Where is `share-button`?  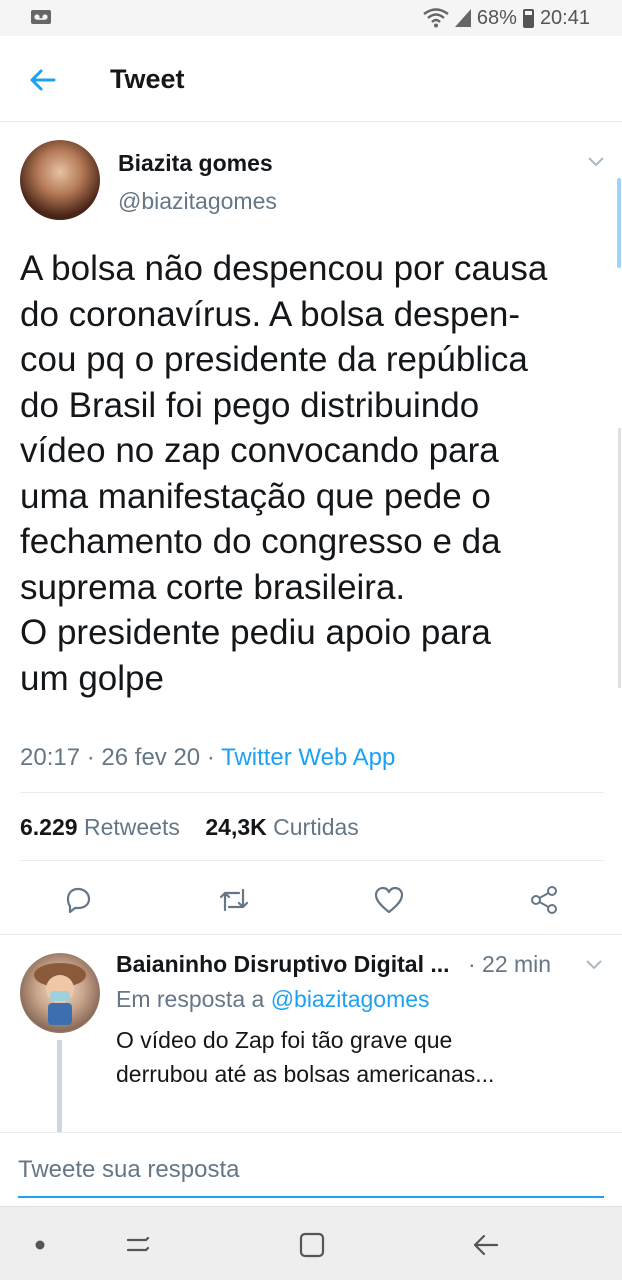
share-button is located at coordinates (544, 900).